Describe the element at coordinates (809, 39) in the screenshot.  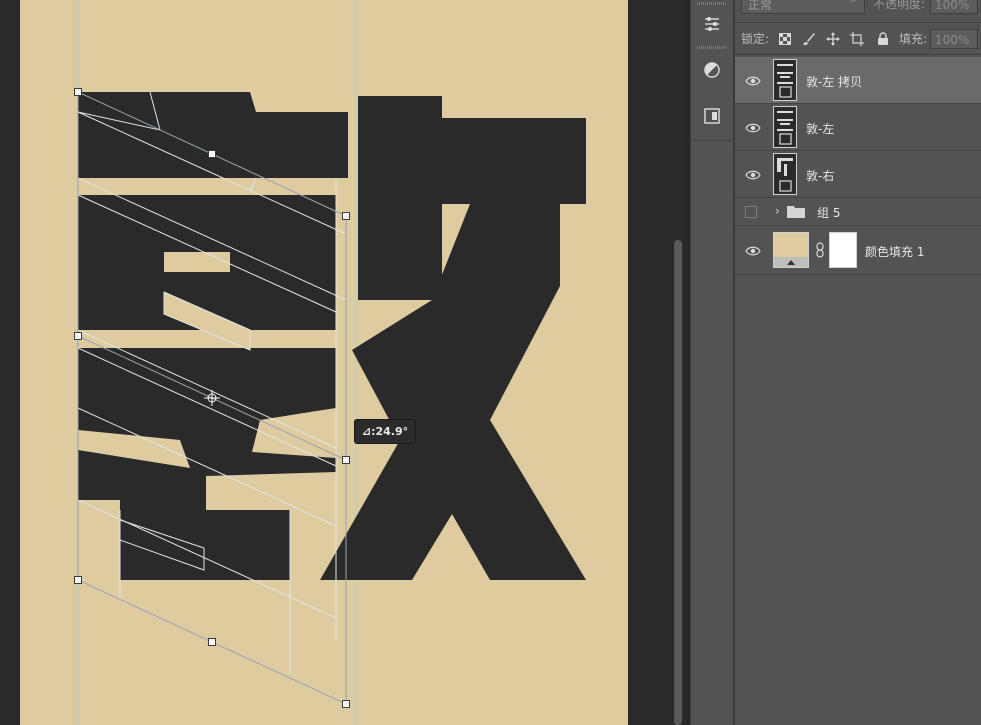
I see `lock-brush-icon` at that location.